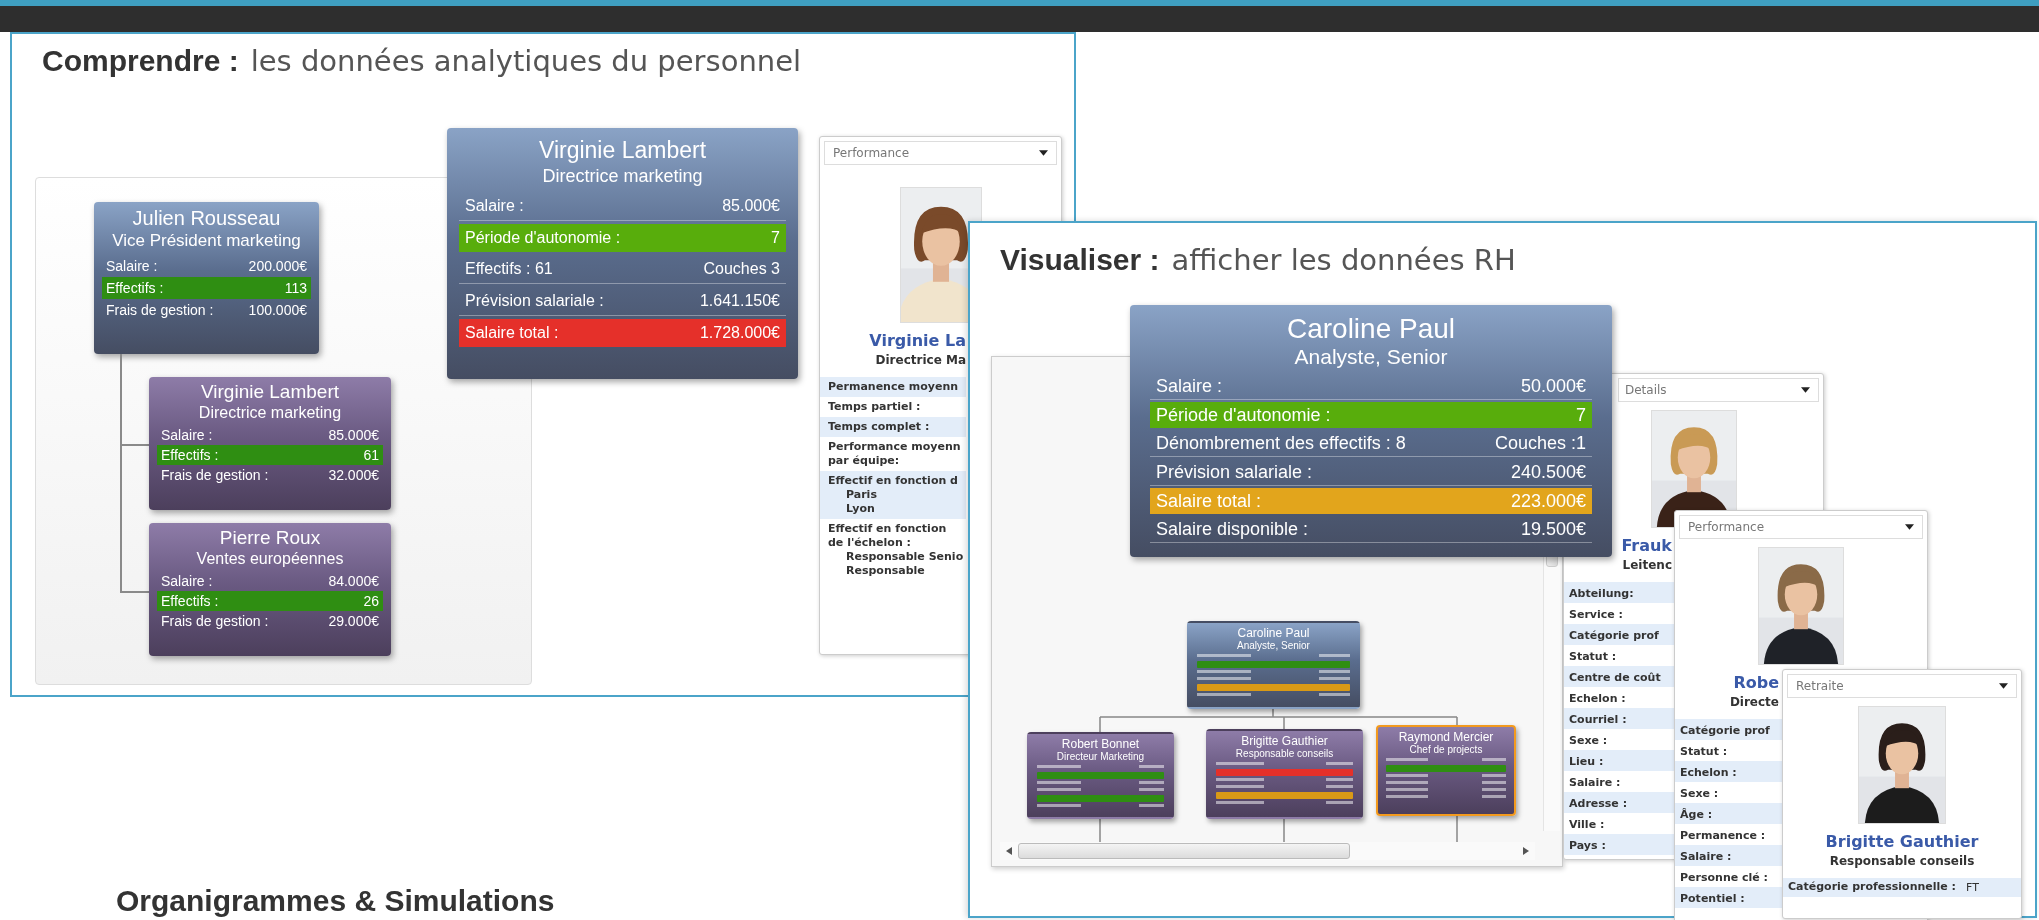 The height and width of the screenshot is (920, 2039). What do you see at coordinates (295, 288) in the screenshot?
I see `row-value: 113` at bounding box center [295, 288].